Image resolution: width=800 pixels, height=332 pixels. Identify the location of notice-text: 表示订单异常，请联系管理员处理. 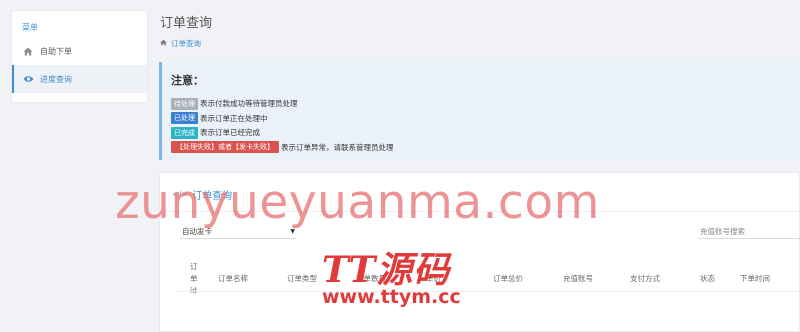
(337, 147).